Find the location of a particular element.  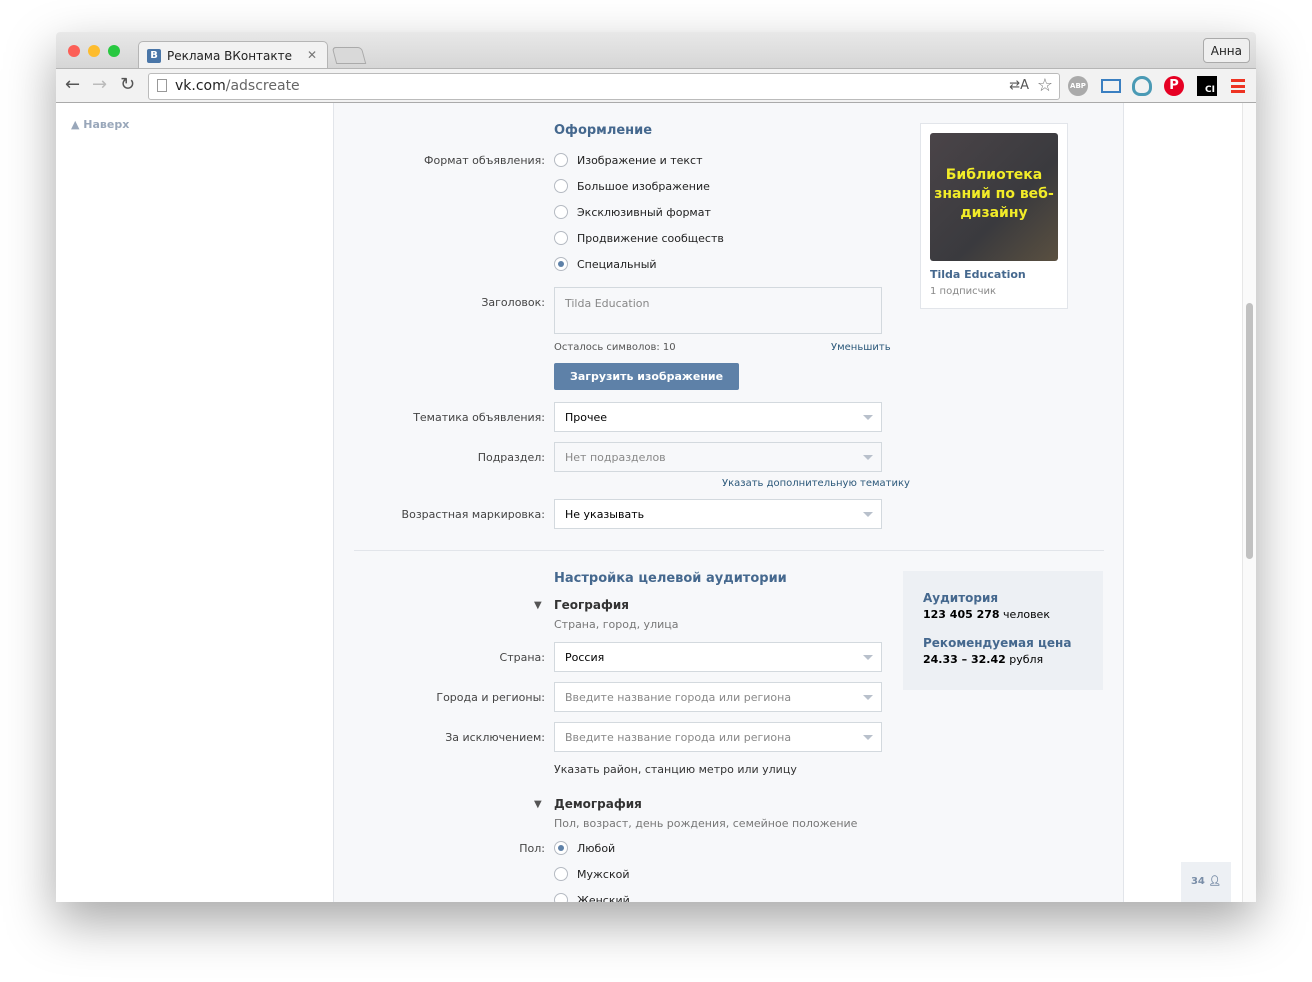

address-bar: vk.com/adscreate ⇄A ☆ is located at coordinates (604, 86).